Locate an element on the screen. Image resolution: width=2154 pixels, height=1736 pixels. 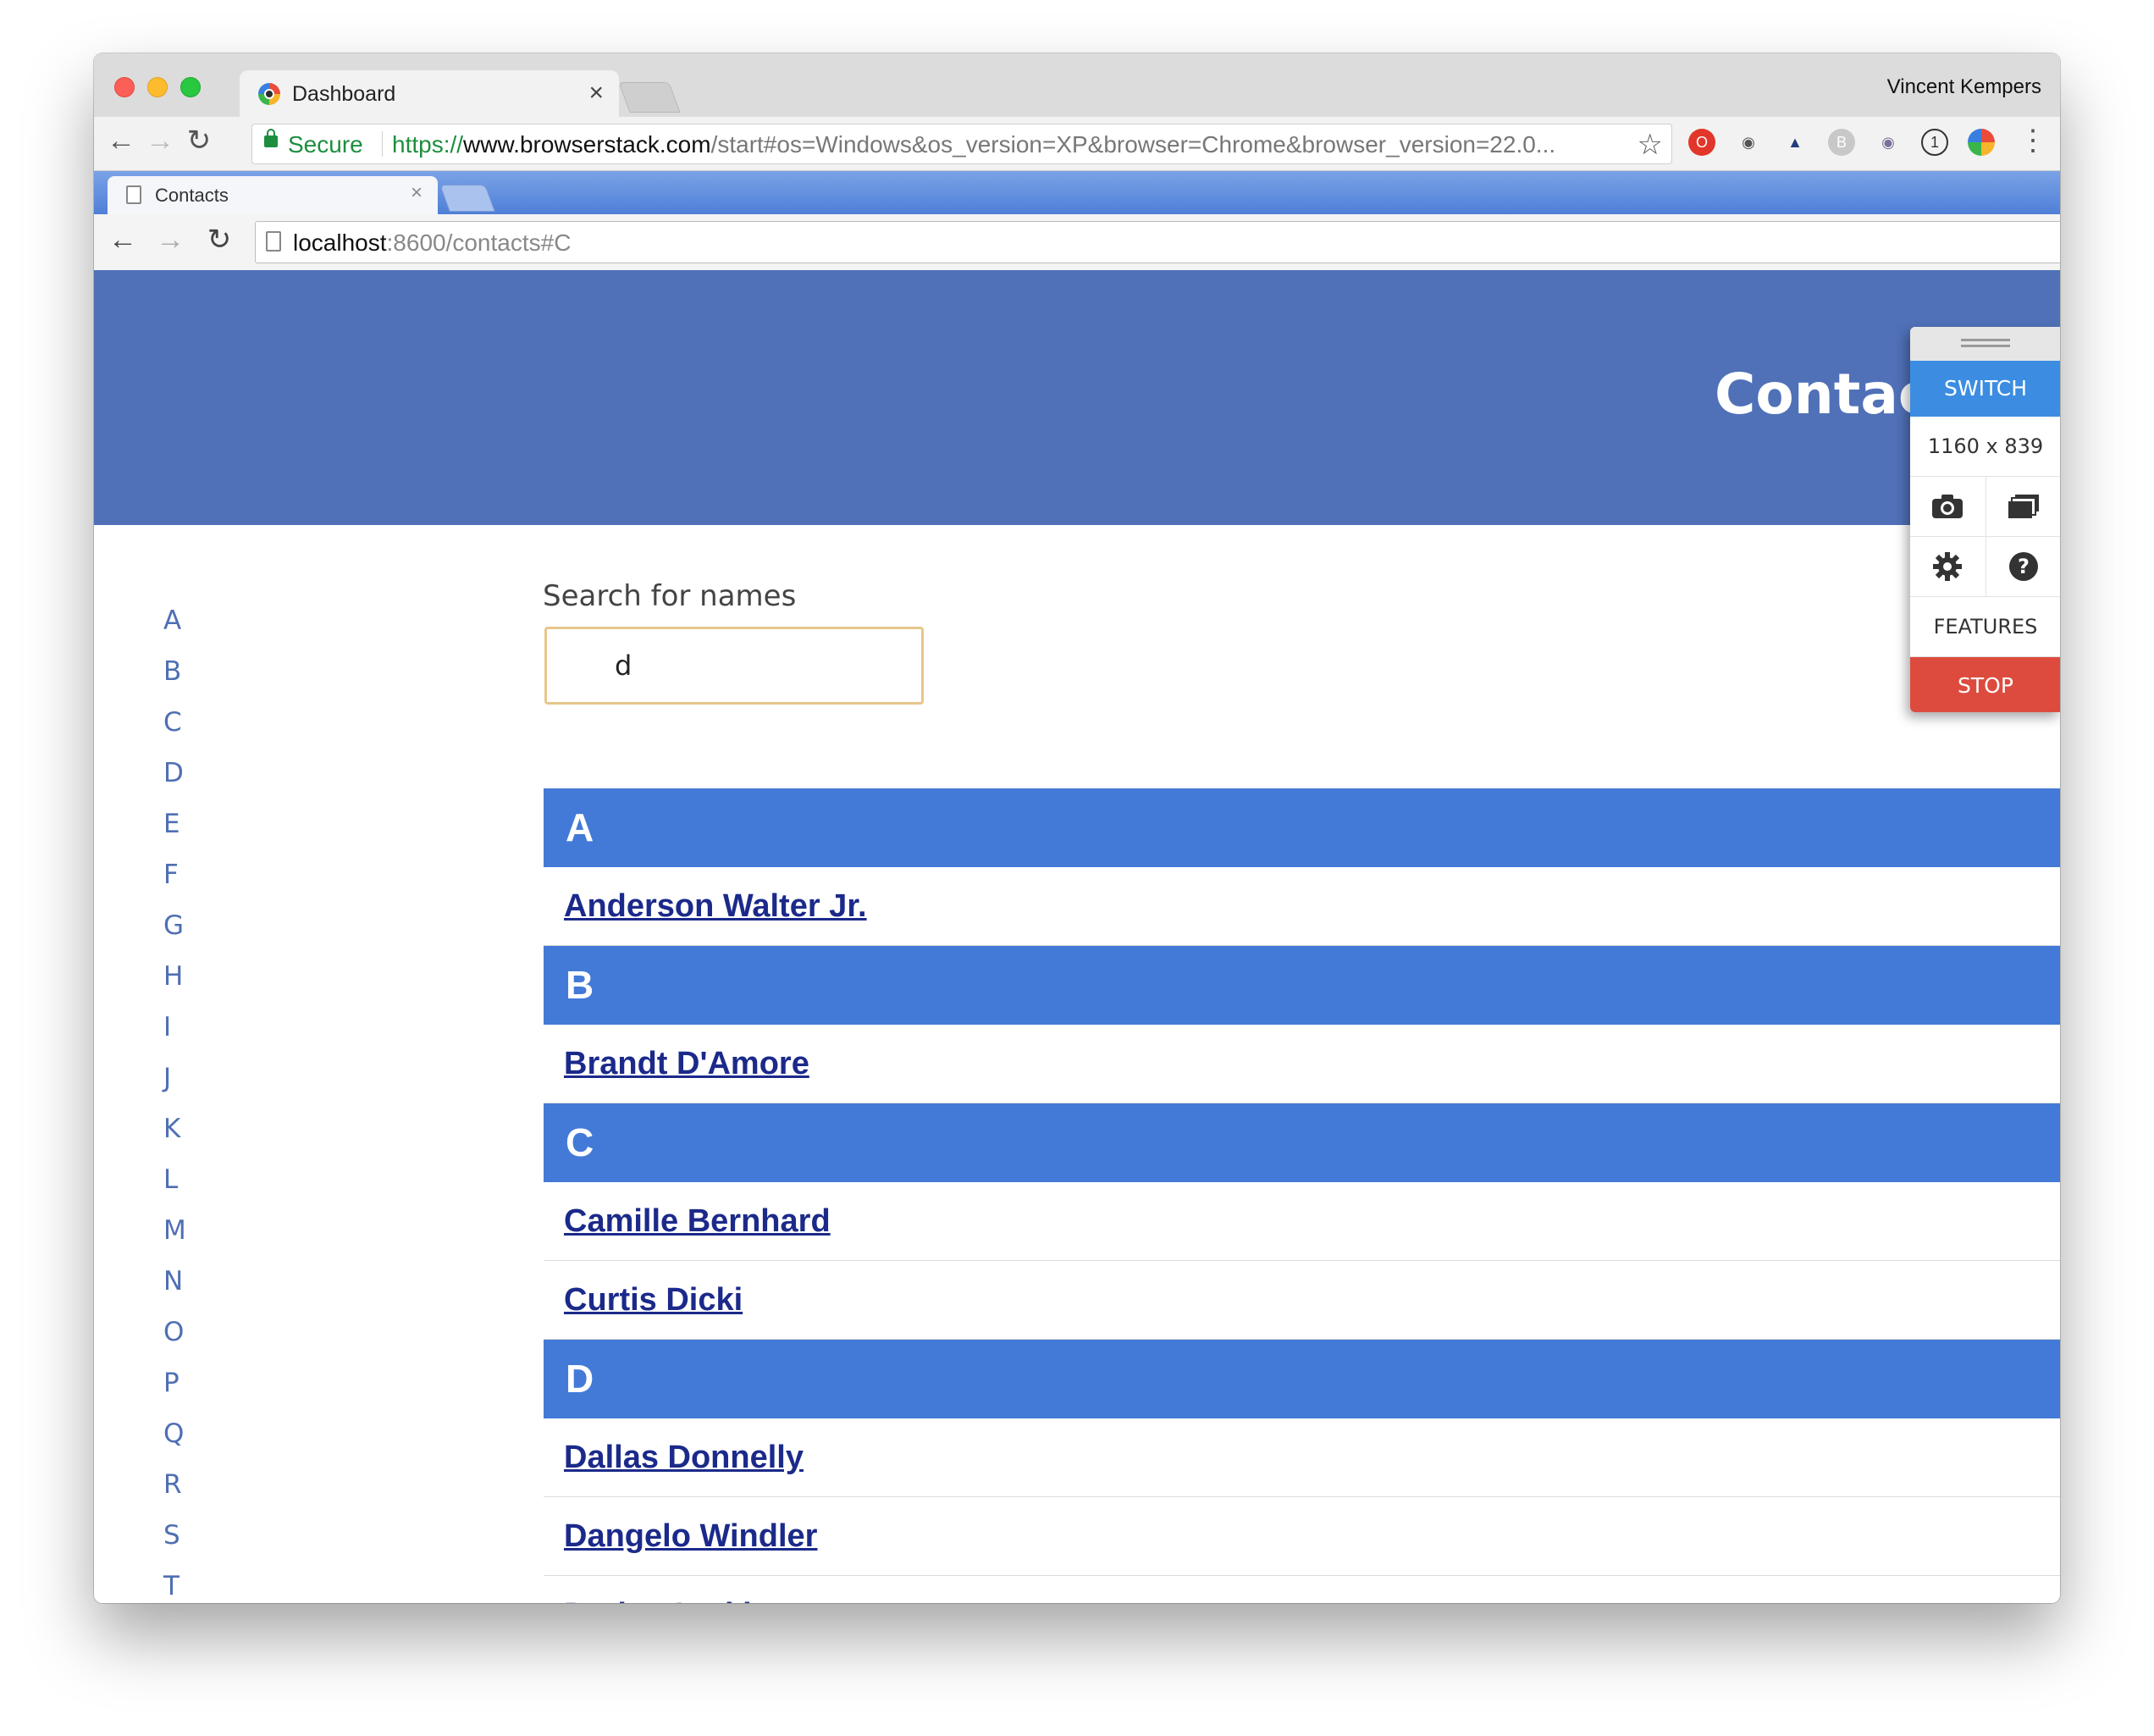
alphabet-link: F is located at coordinates (174, 885).